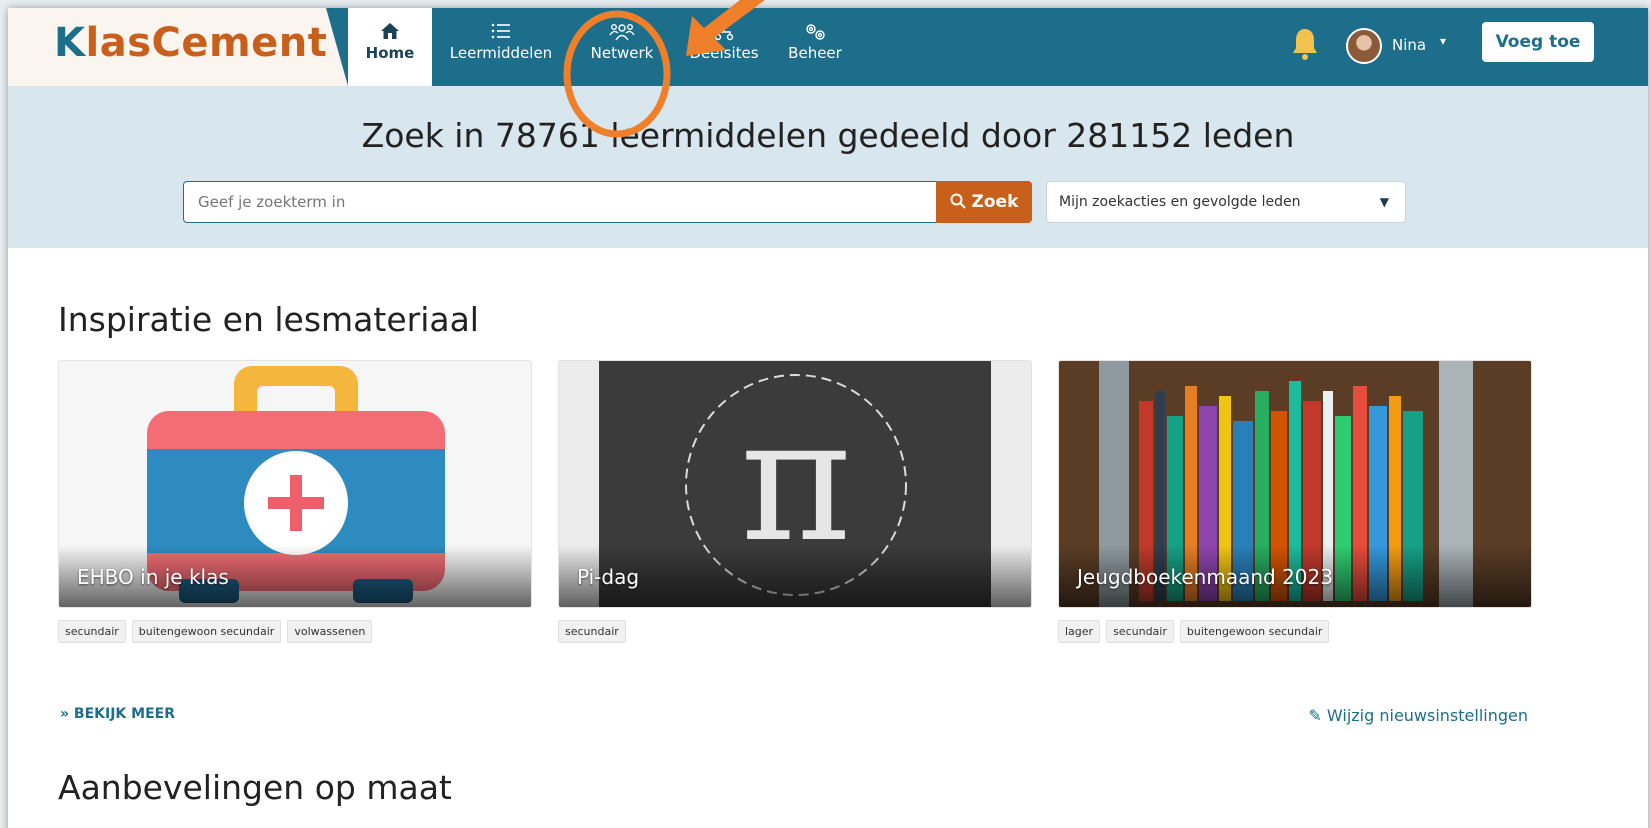  What do you see at coordinates (1295, 484) in the screenshot?
I see `card-jeugdboekenmaand: Jeugdboekenmaand 2023` at bounding box center [1295, 484].